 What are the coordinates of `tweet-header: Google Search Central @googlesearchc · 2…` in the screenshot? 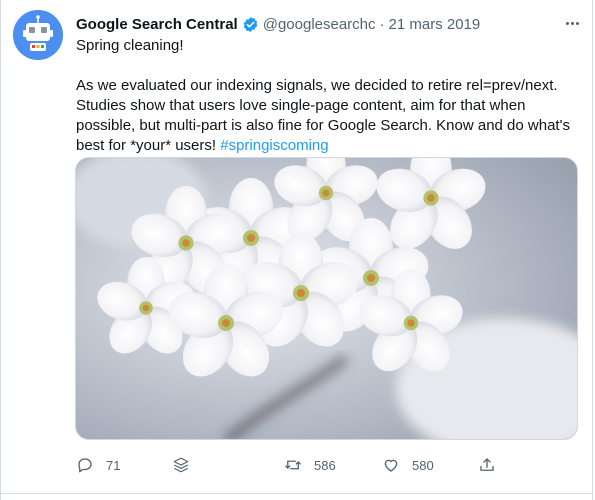 It's located at (328, 24).